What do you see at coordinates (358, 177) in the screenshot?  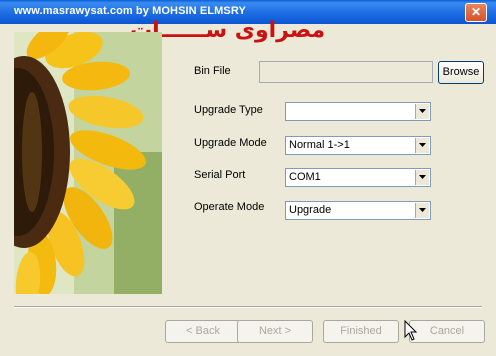 I see `serial-port-select: COM1` at bounding box center [358, 177].